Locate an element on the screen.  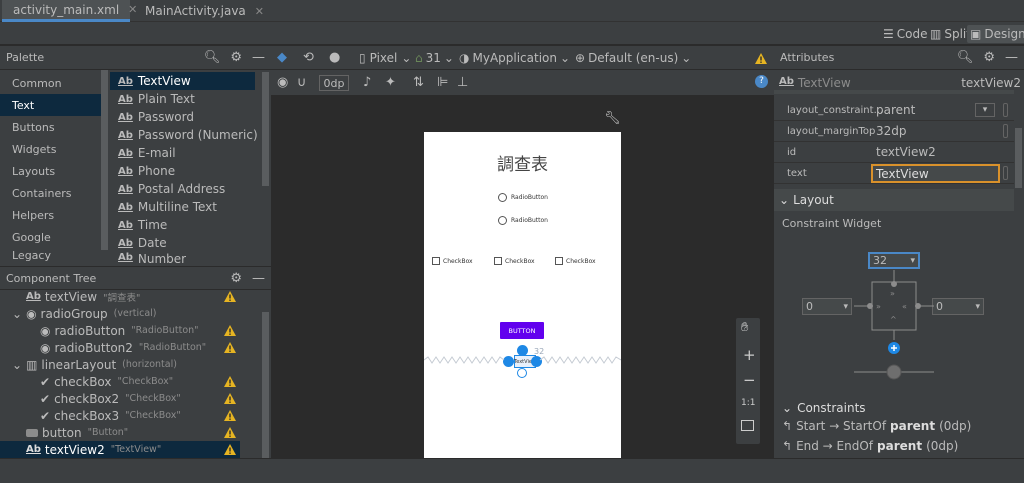
preview-checkbox3: CheckBox is located at coordinates (575, 261).